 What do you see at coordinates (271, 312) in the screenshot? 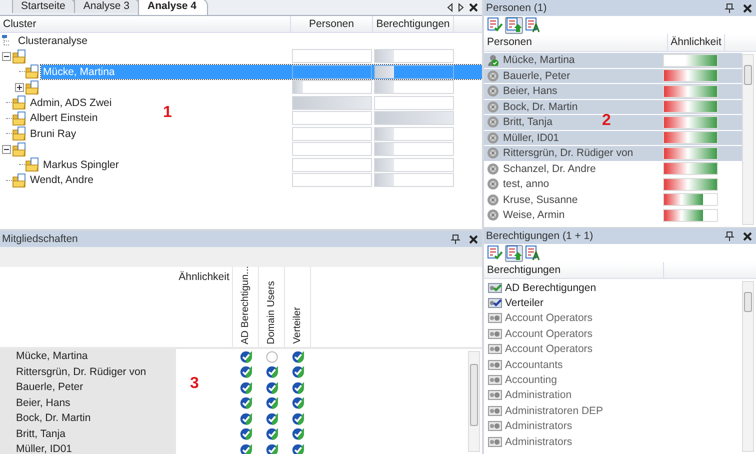
I see `column-header: Domain Users` at bounding box center [271, 312].